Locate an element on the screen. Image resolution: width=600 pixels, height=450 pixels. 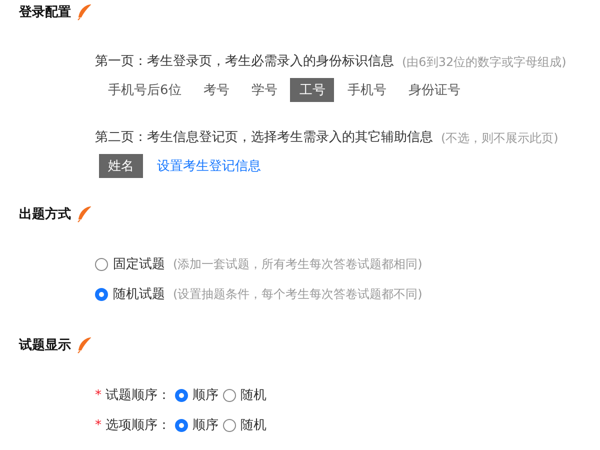
radio-option: 固定试题 is located at coordinates (130, 264).